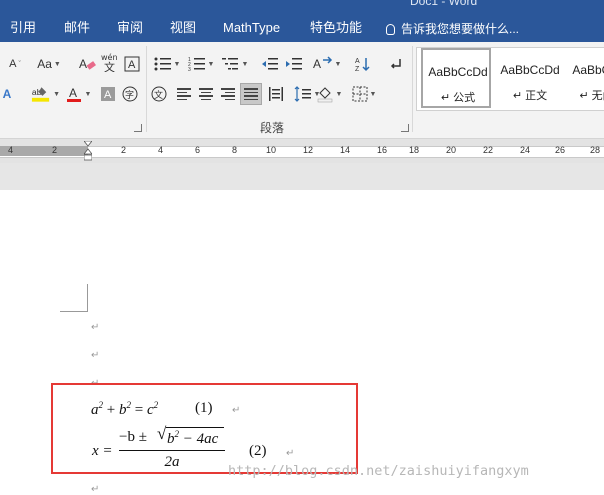 The image size is (604, 495). Describe the element at coordinates (414, 150) in the screenshot. I see `ruler-number: 18` at that location.